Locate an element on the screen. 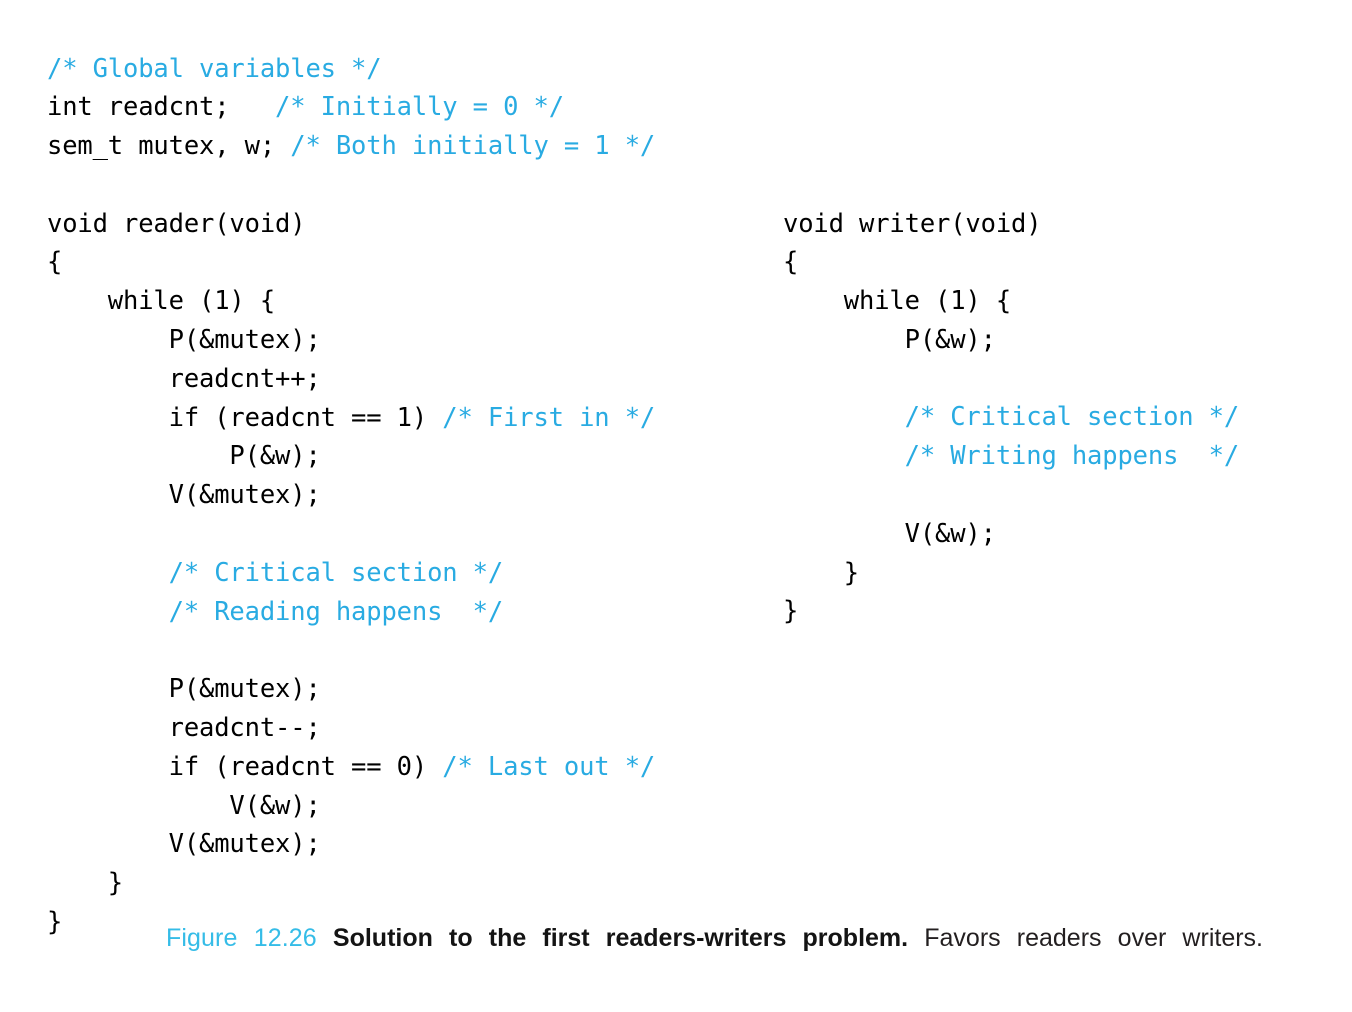  reader-line: sem_t mutex, w; /* Both initially = 1 */ is located at coordinates (351, 146).